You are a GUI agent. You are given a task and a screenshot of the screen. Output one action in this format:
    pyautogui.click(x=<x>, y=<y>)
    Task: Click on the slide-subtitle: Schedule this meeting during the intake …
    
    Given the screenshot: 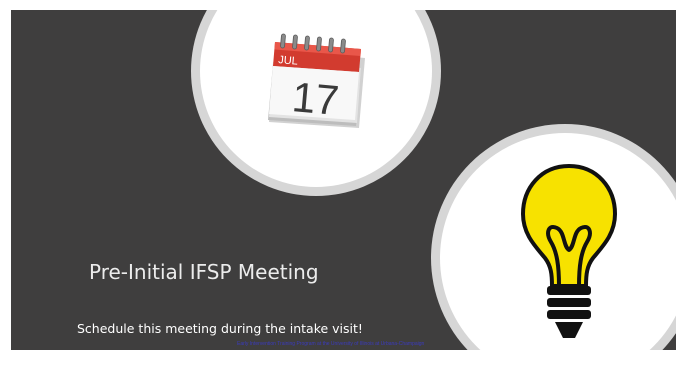 What is the action you would take?
    pyautogui.click(x=220, y=328)
    